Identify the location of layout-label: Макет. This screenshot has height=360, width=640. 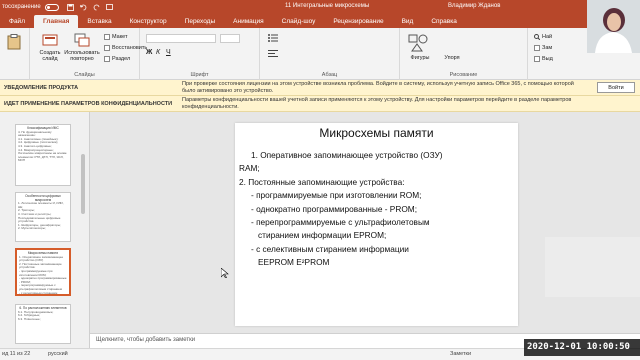
(120, 37).